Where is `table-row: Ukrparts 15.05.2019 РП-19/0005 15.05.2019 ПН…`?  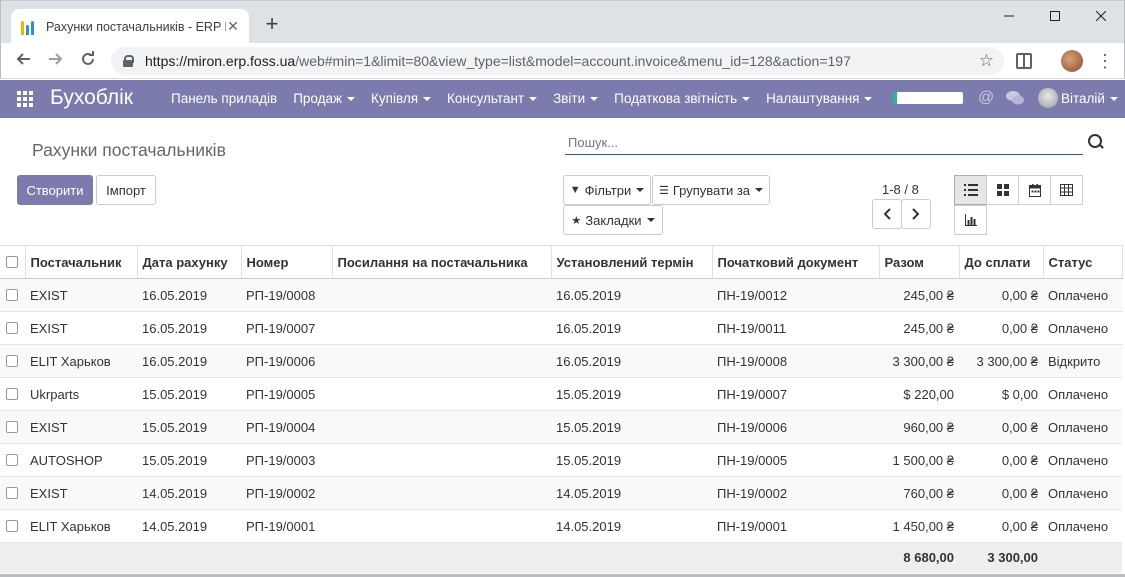
table-row: Ukrparts 15.05.2019 РП-19/0005 15.05.2019 ПН… is located at coordinates (561, 394).